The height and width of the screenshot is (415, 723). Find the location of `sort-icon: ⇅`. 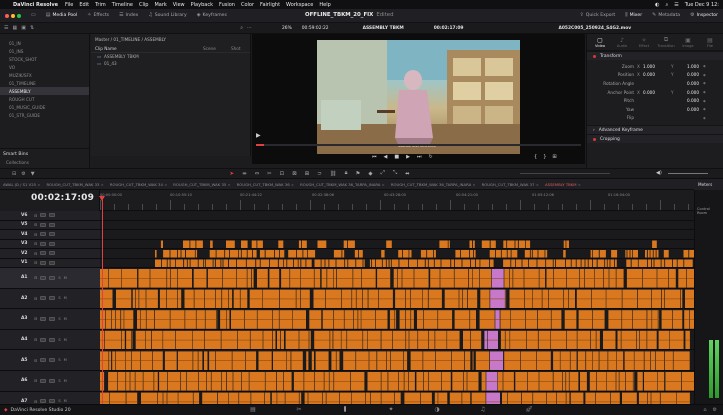

sort-icon: ⇅ is located at coordinates (32, 28).